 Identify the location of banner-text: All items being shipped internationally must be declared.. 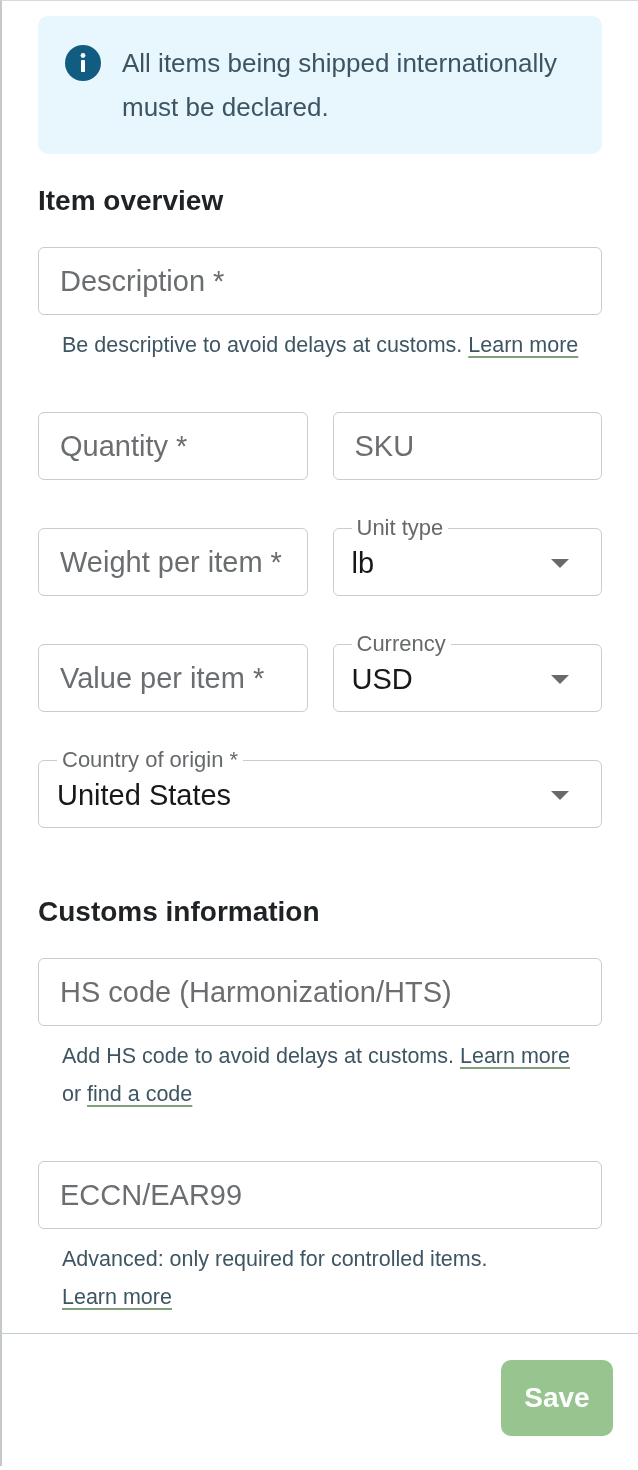
(340, 85).